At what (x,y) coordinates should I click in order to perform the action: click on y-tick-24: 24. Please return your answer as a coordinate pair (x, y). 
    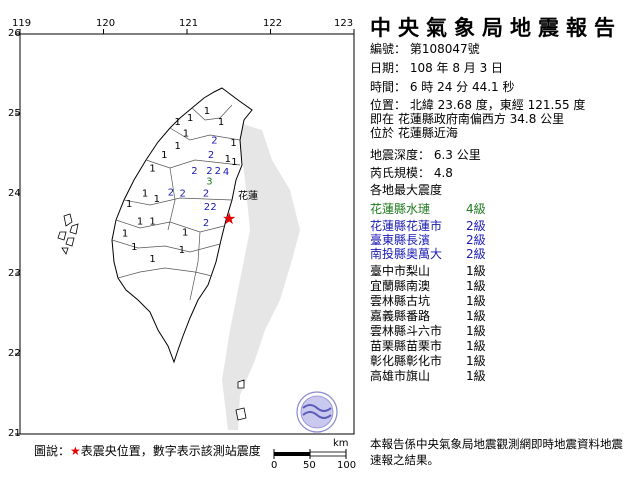
    Looking at the image, I should click on (14, 193).